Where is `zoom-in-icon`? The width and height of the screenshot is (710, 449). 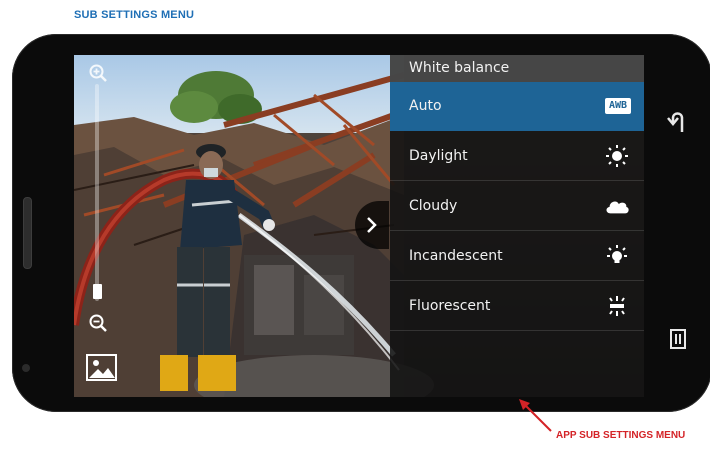 zoom-in-icon is located at coordinates (98, 73).